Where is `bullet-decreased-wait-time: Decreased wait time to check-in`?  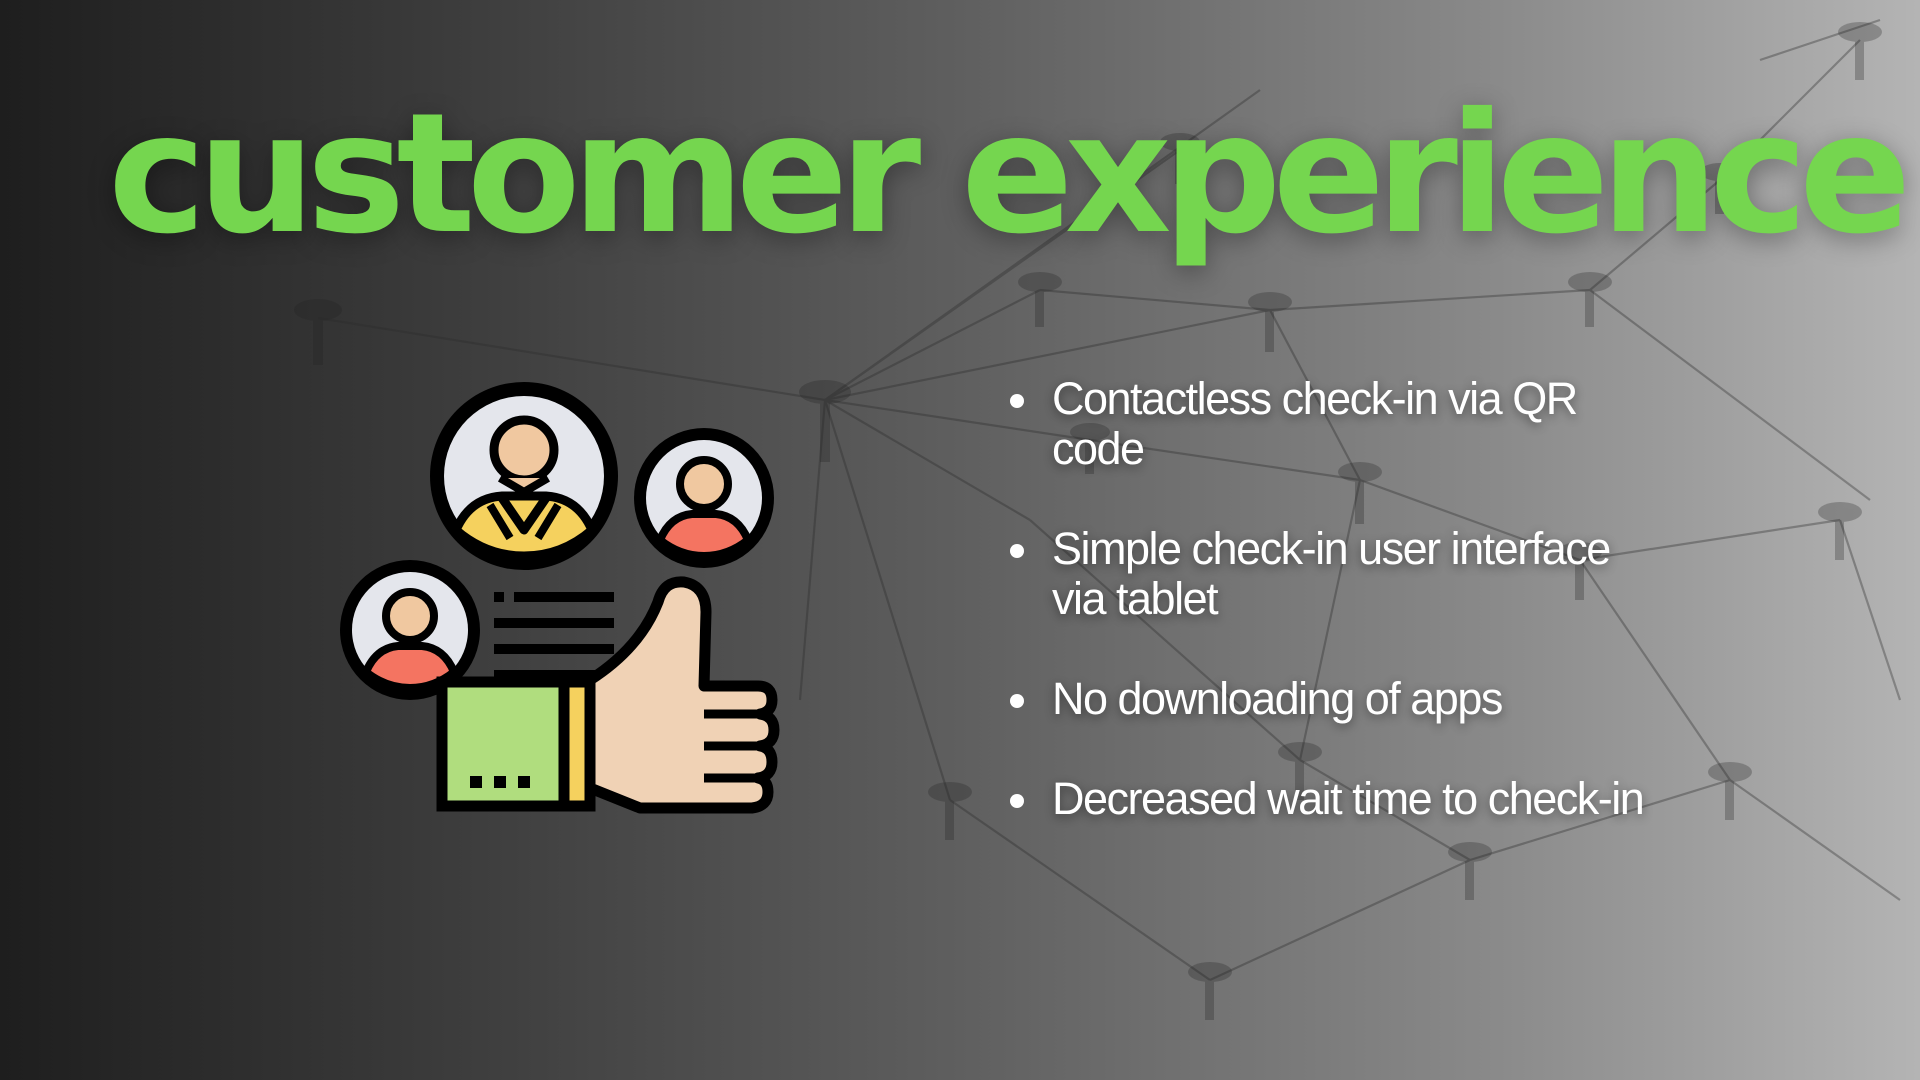
bullet-decreased-wait-time: Decreased wait time to check-in is located at coordinates (1336, 799).